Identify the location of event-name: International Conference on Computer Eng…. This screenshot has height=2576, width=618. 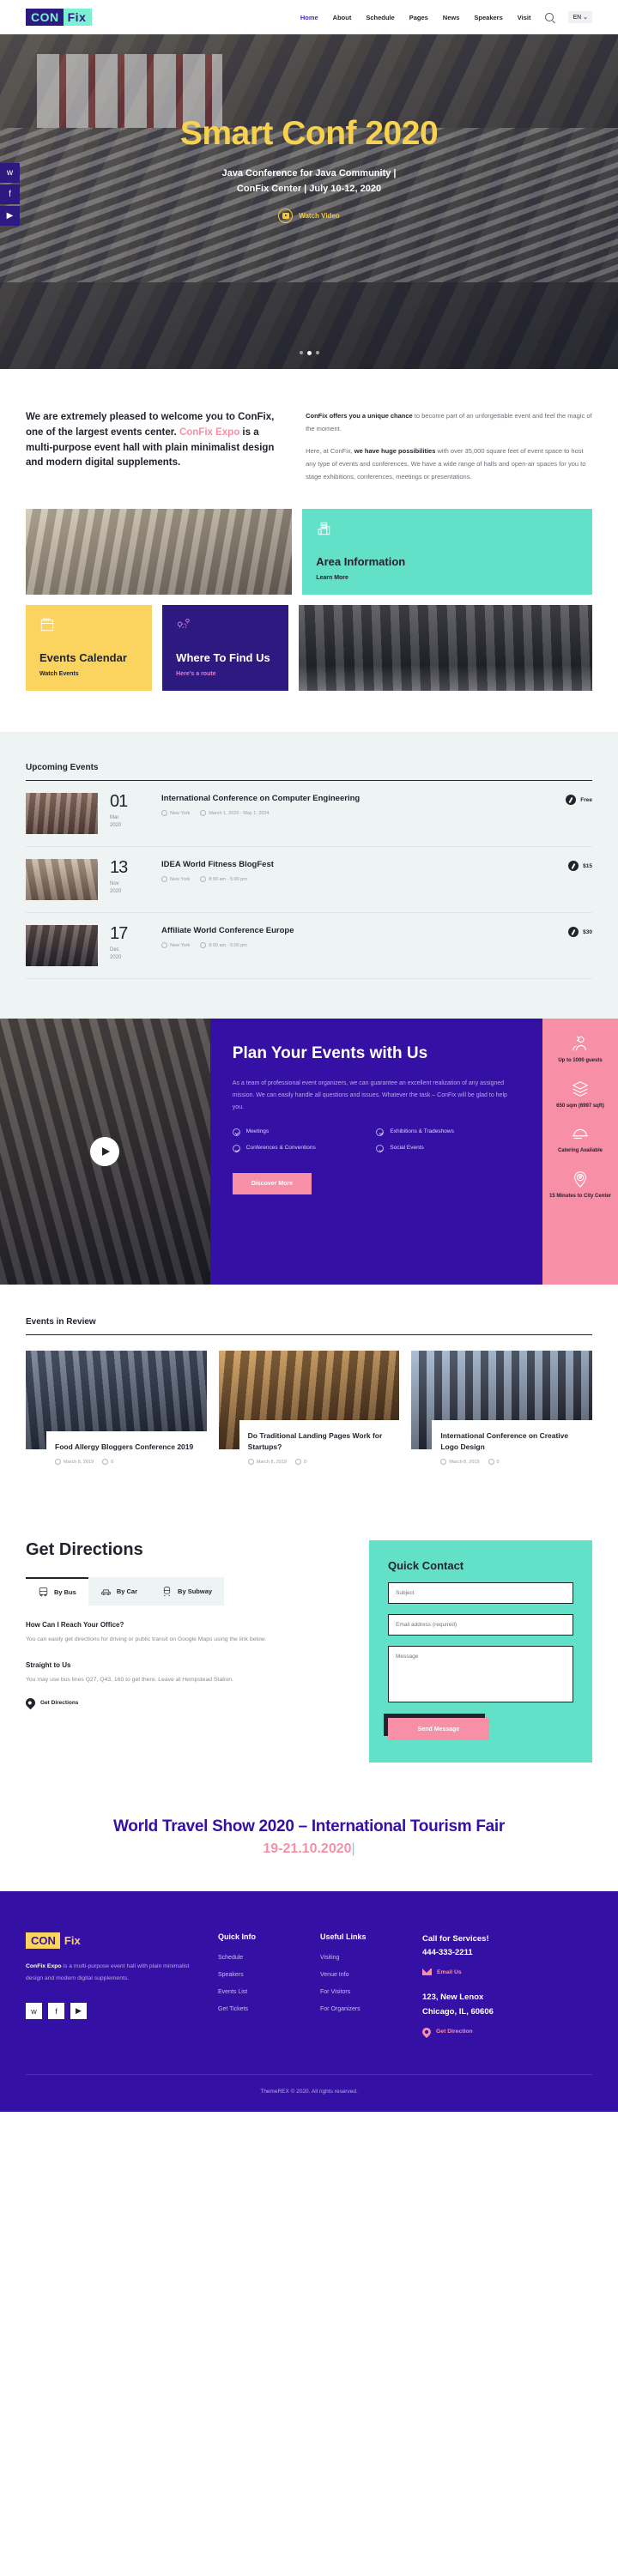
(357, 798).